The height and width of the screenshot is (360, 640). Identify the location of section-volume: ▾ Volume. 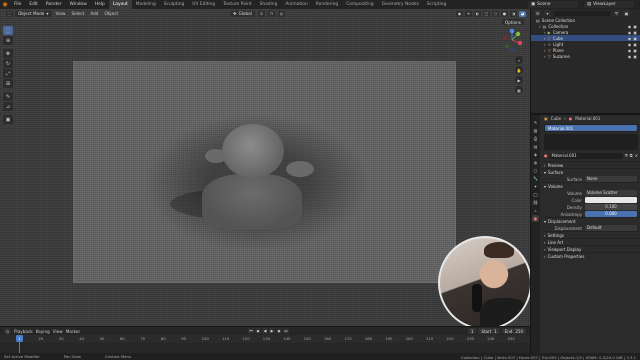
(590, 185).